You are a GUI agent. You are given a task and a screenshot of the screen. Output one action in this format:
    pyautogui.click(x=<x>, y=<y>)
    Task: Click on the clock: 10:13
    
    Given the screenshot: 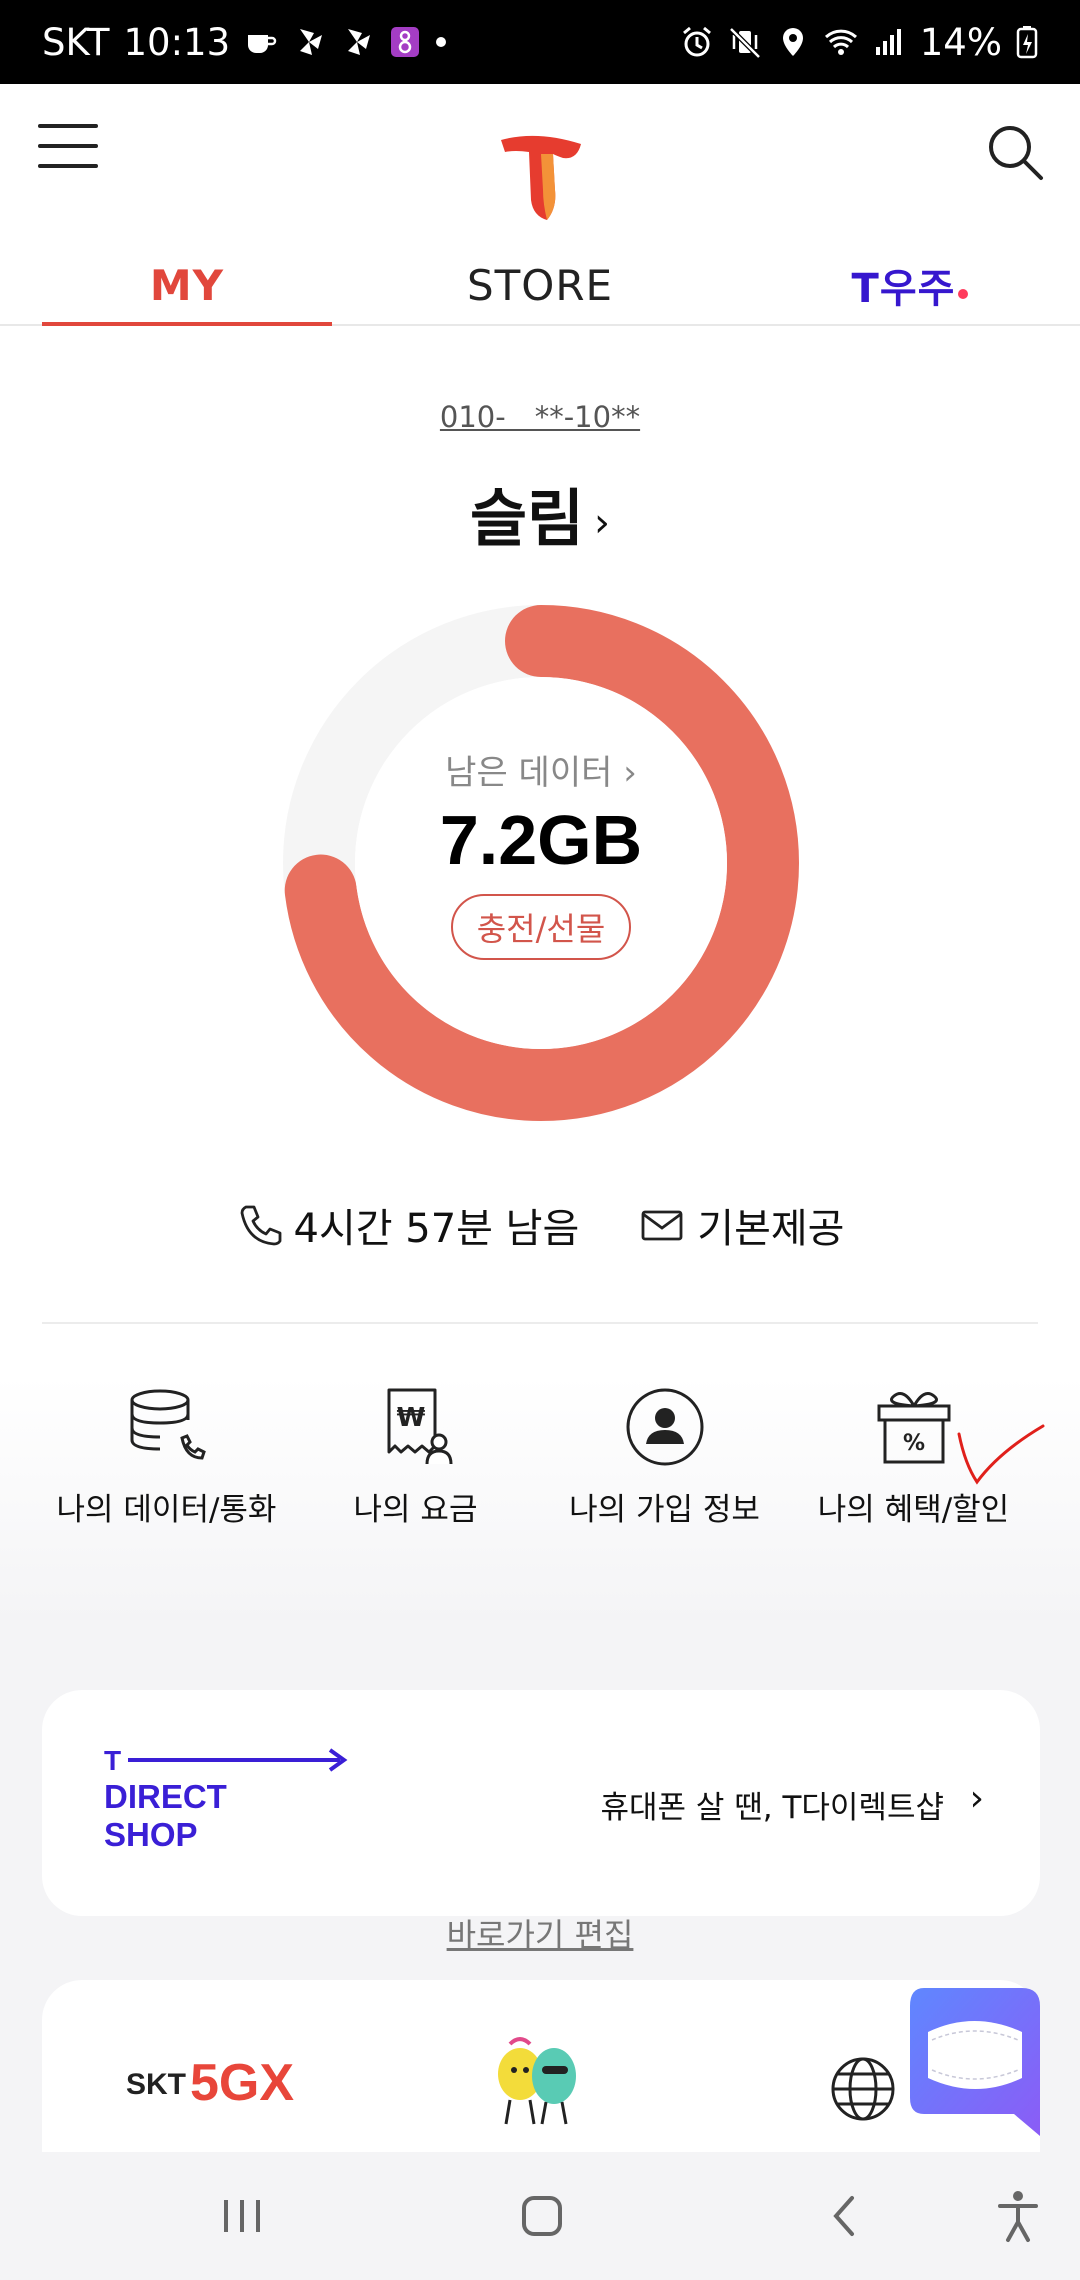 What is the action you would take?
    pyautogui.click(x=177, y=42)
    